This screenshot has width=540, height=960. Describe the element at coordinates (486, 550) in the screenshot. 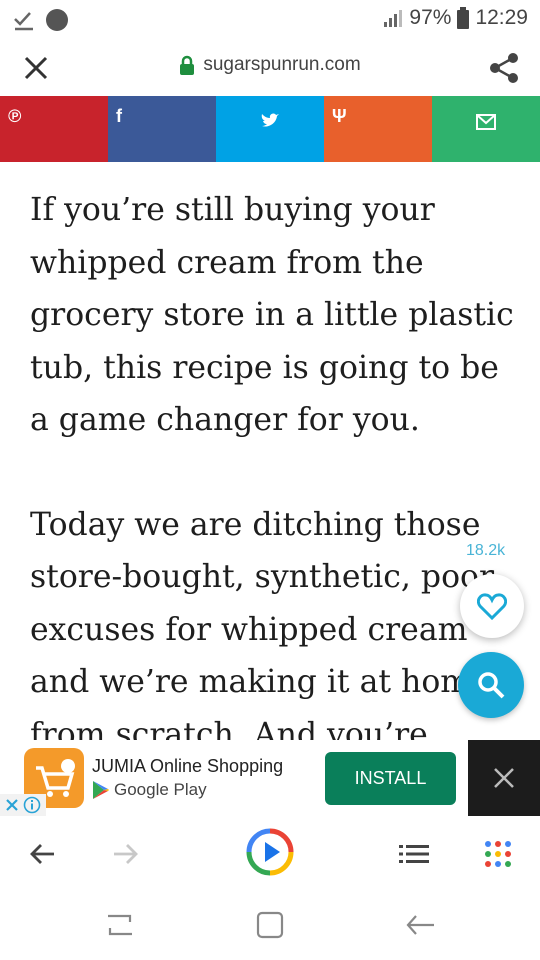

I see `save-count: 18.2k` at that location.